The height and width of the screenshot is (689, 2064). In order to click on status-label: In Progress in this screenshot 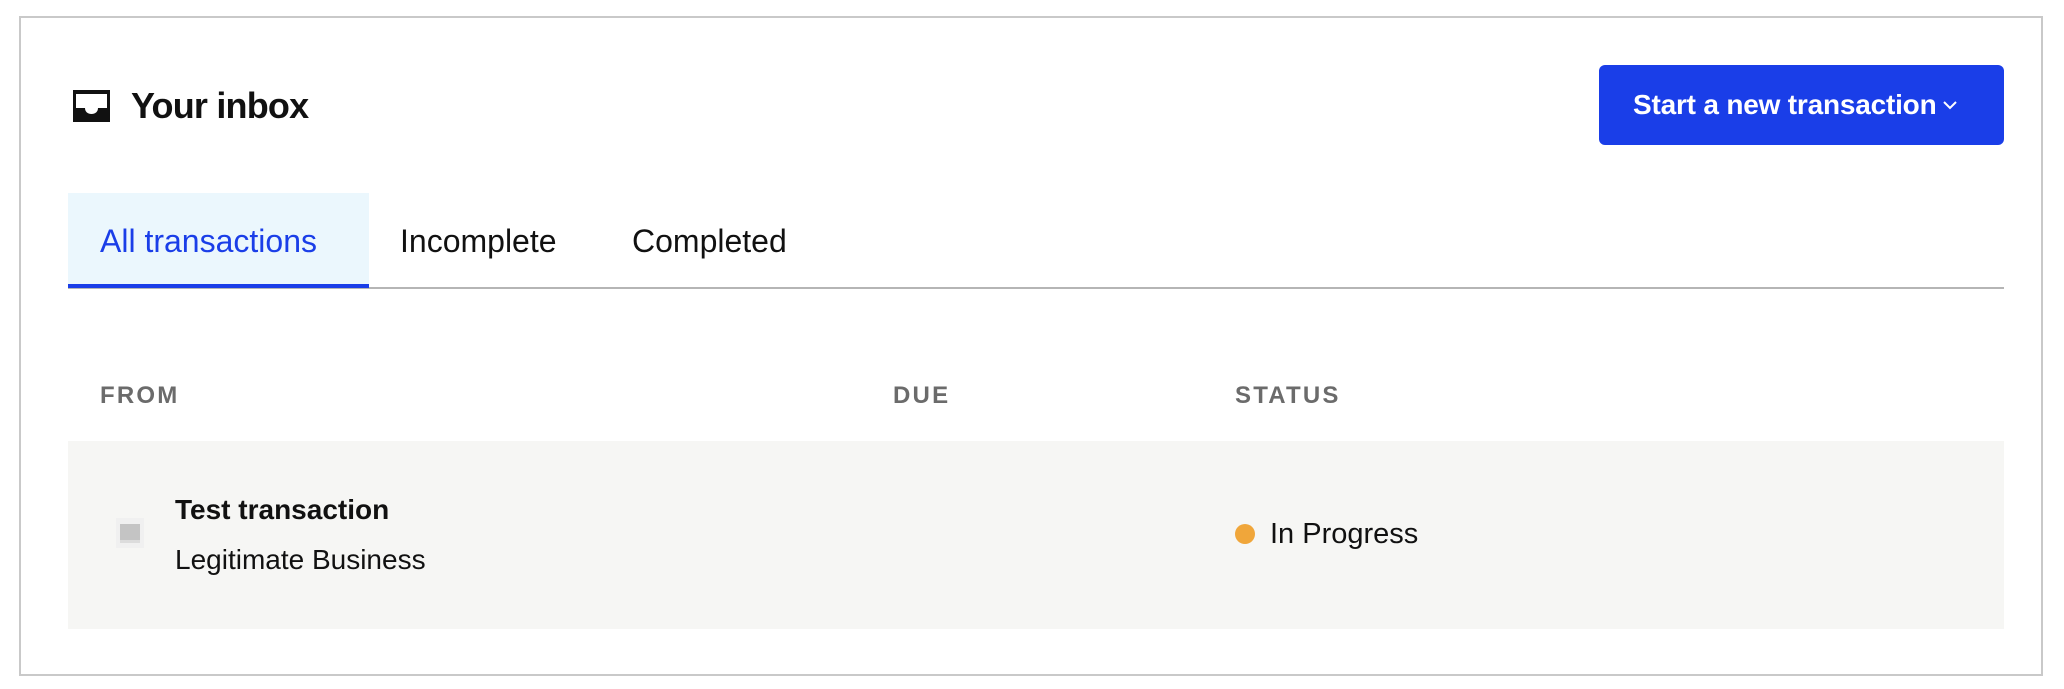, I will do `click(1344, 534)`.